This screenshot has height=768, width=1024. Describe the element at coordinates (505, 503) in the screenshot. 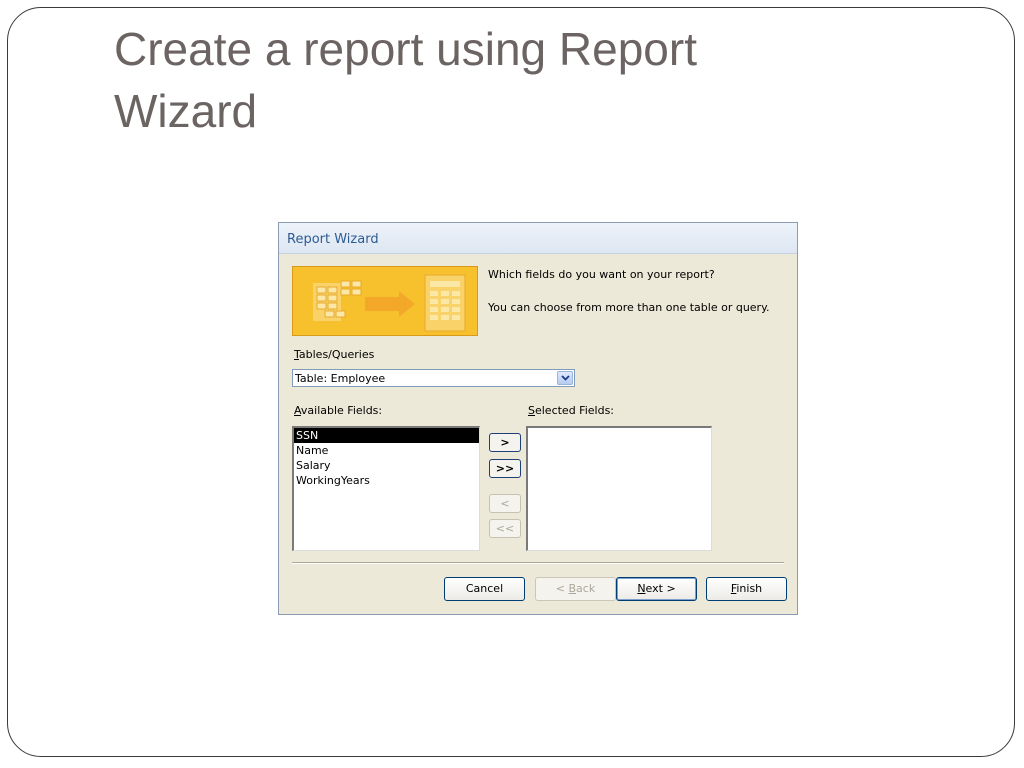

I see `remove-field-button: <` at that location.